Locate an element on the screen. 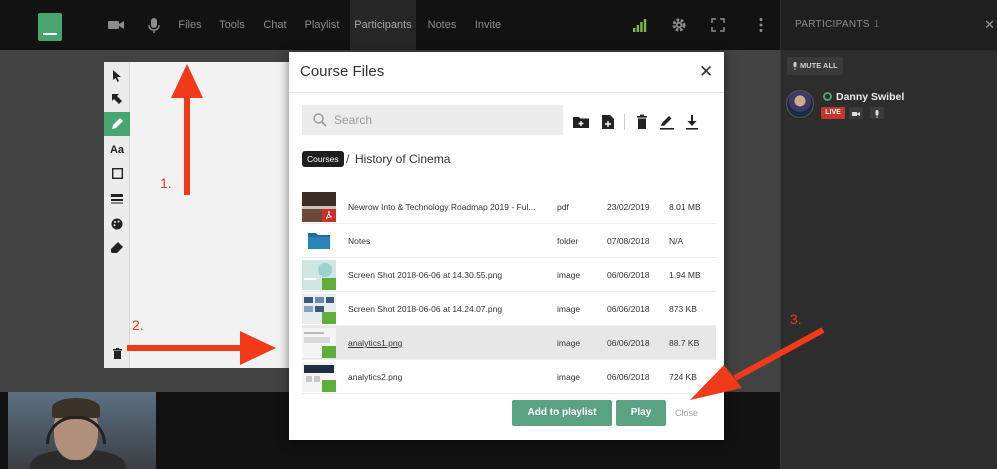  annotation-label-2: 2. is located at coordinates (138, 325).